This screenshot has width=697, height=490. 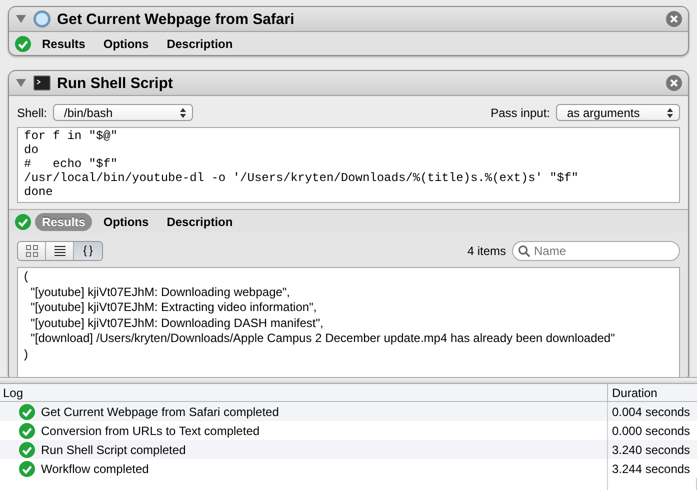 I want to click on log-duration: 0.000 seconds, so click(x=651, y=431).